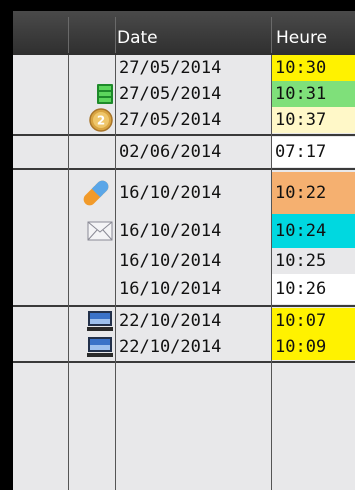 The width and height of the screenshot is (355, 490). What do you see at coordinates (96, 193) in the screenshot?
I see `pill-icon` at bounding box center [96, 193].